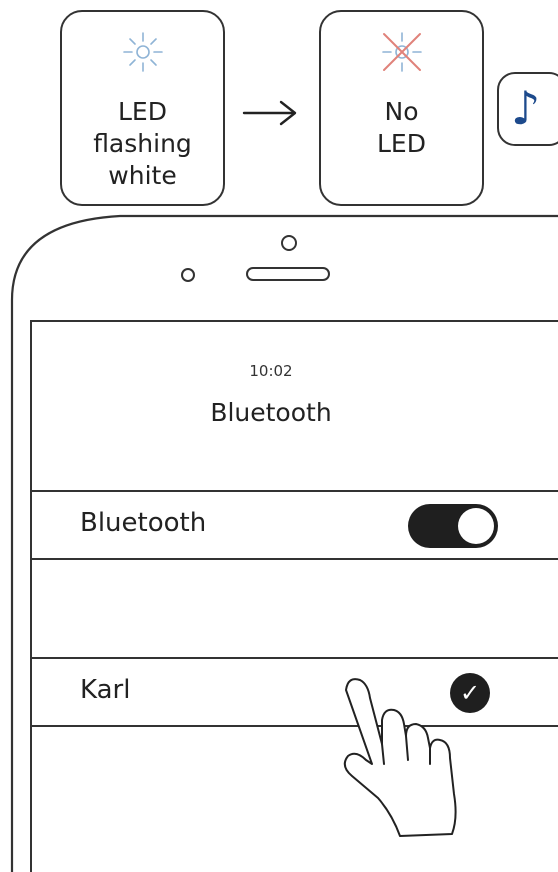 The image size is (558, 872). I want to click on device-list-item: Karl ✓, so click(294, 692).